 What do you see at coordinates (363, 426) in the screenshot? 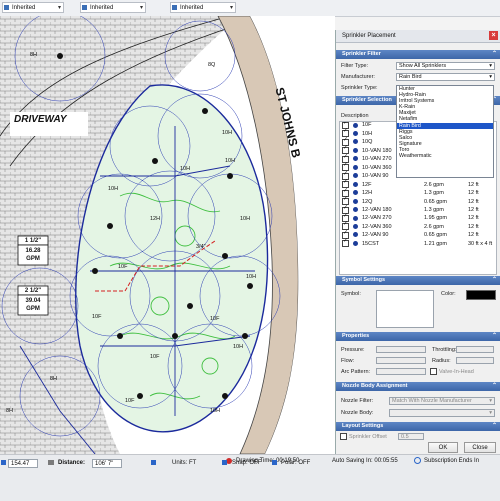
I see `section-title: Layout Settings` at bounding box center [363, 426].